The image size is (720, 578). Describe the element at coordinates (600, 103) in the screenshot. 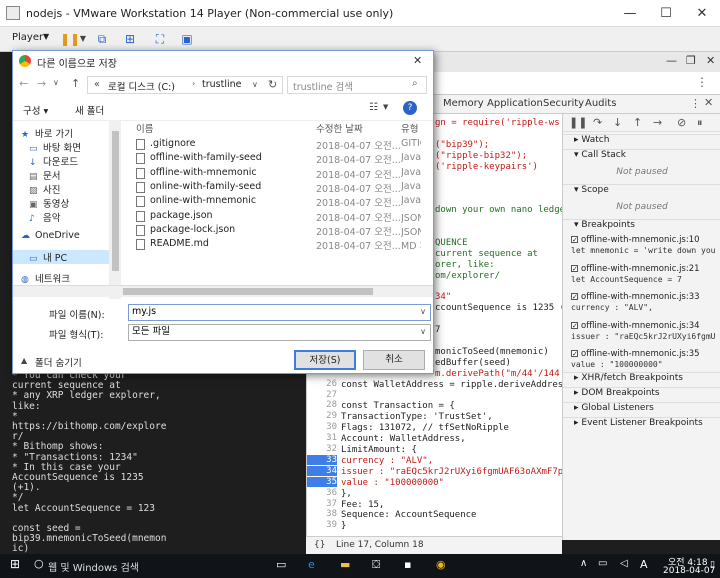

I see `tab-audits: Audits` at that location.